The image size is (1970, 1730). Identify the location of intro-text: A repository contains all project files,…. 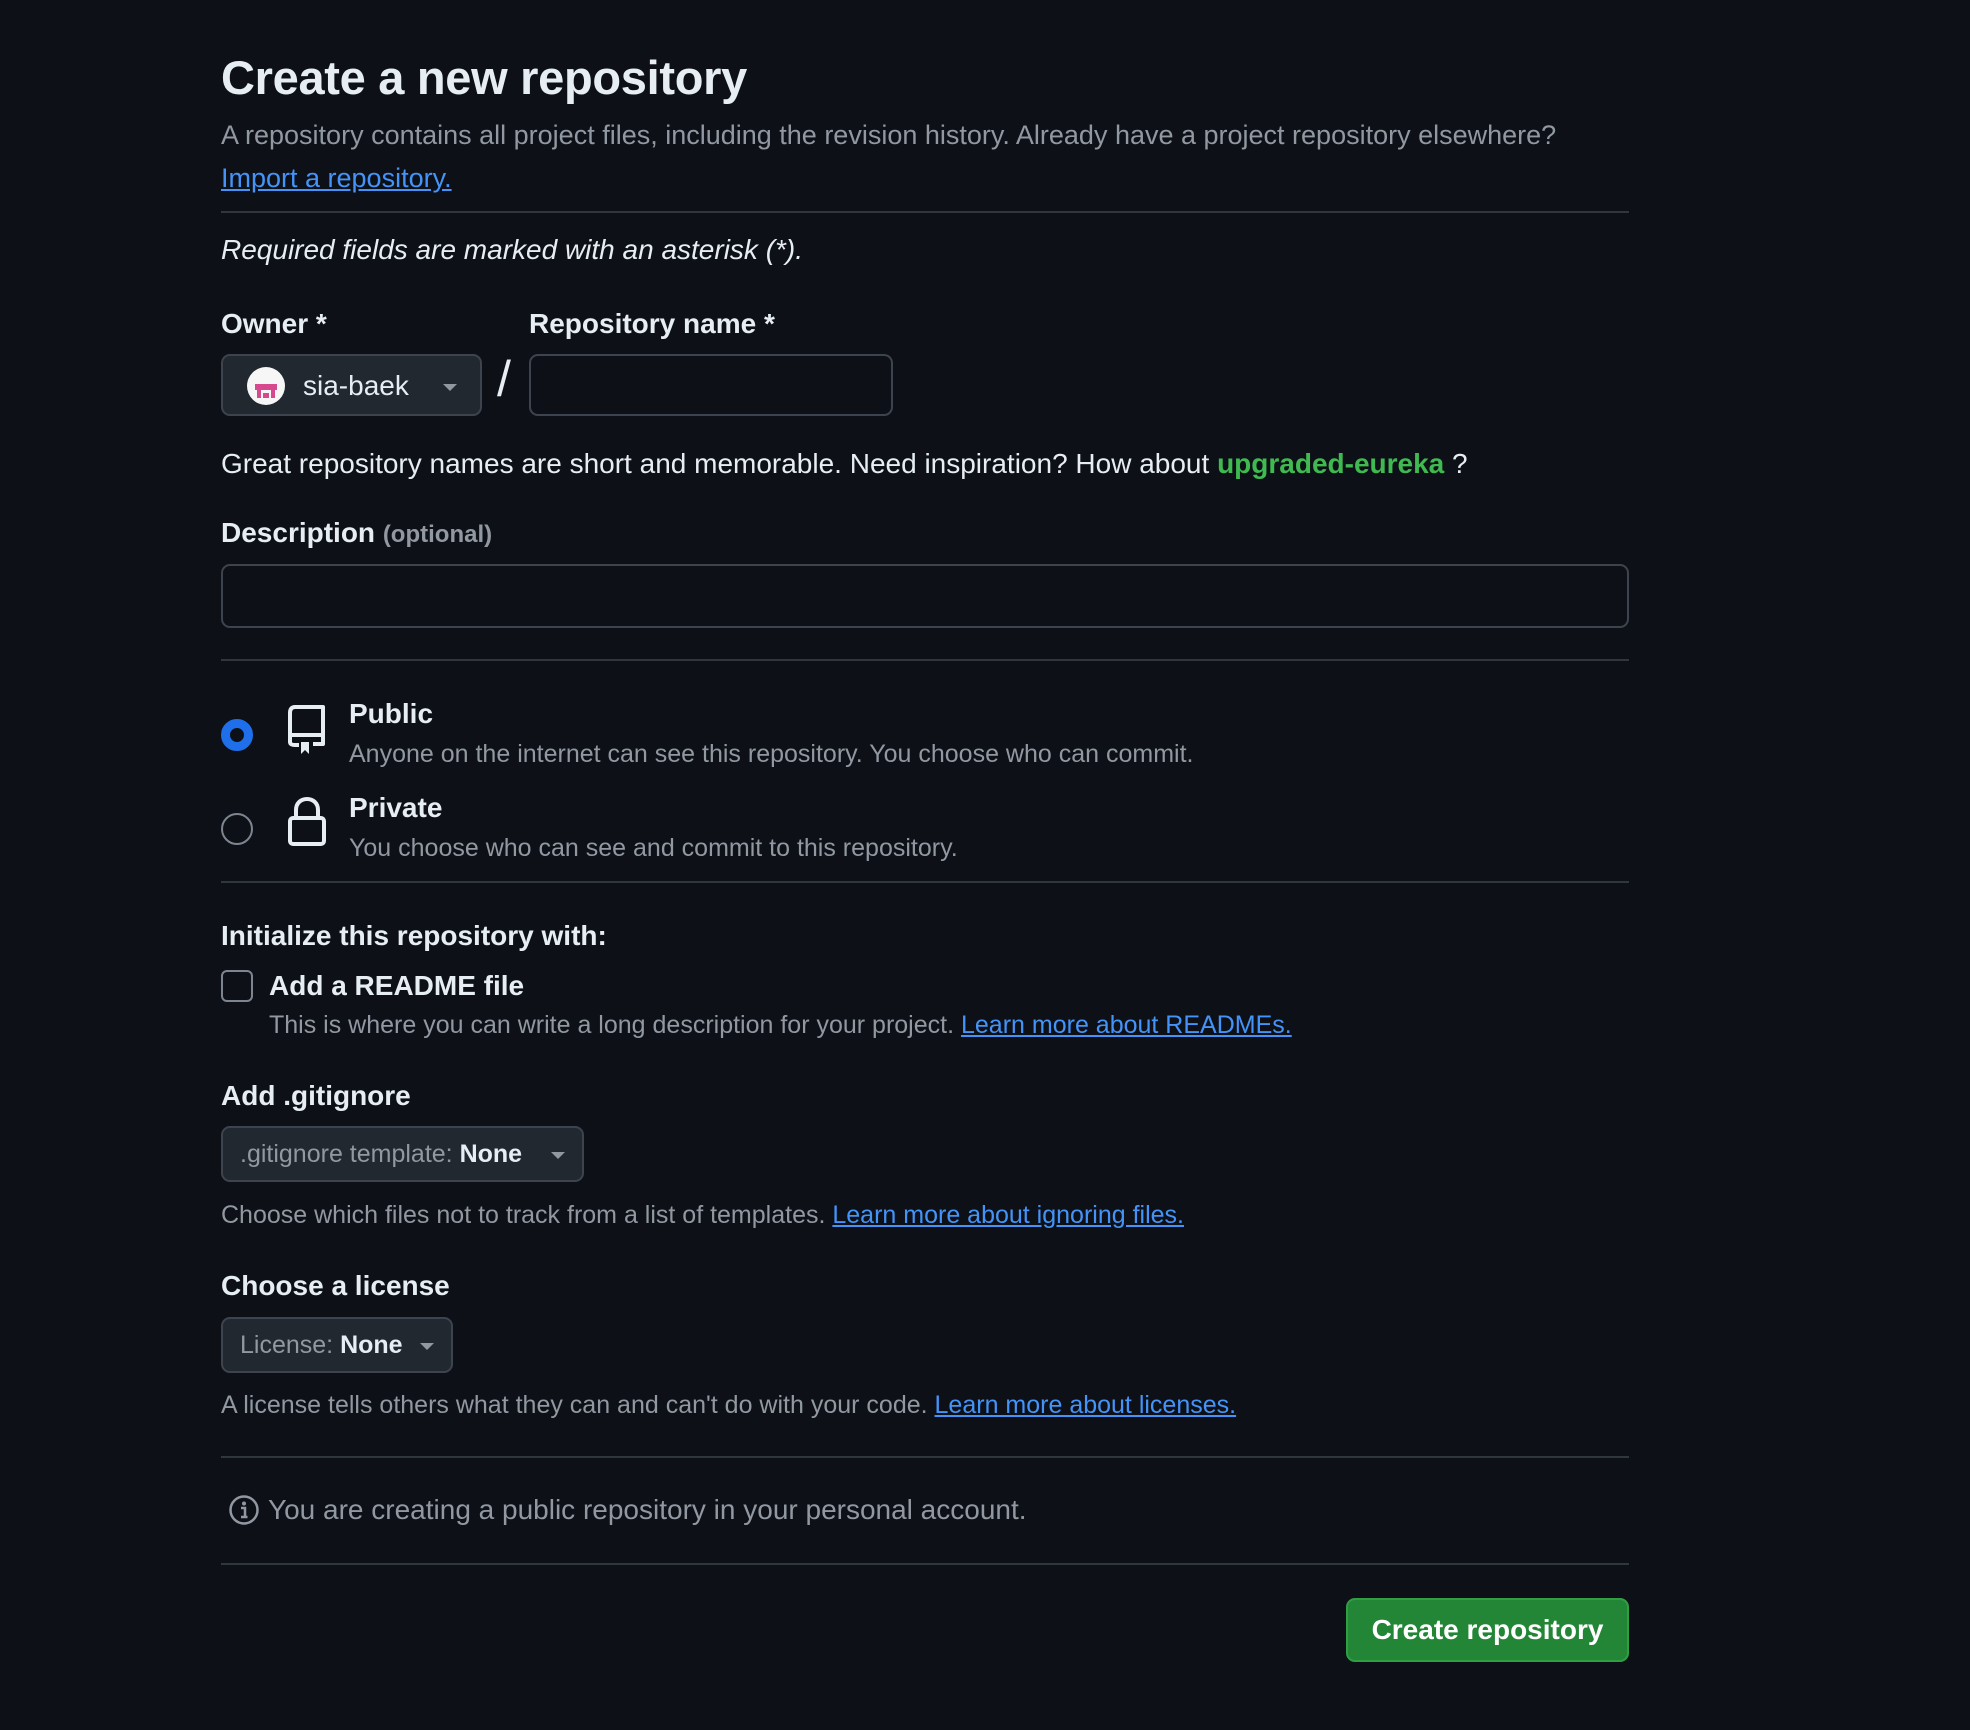
(889, 135).